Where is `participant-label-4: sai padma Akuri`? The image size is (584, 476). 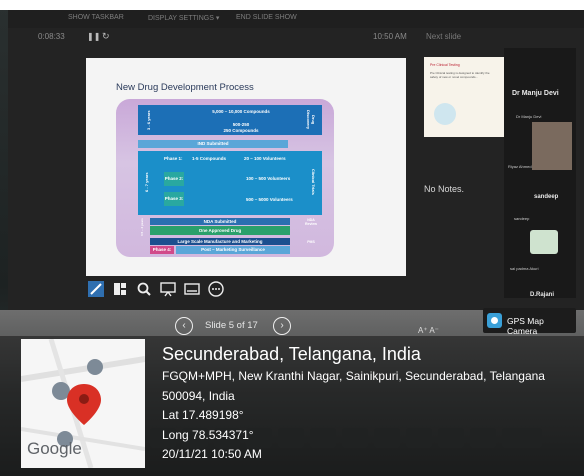 participant-label-4: sai padma Akuri is located at coordinates (524, 268).